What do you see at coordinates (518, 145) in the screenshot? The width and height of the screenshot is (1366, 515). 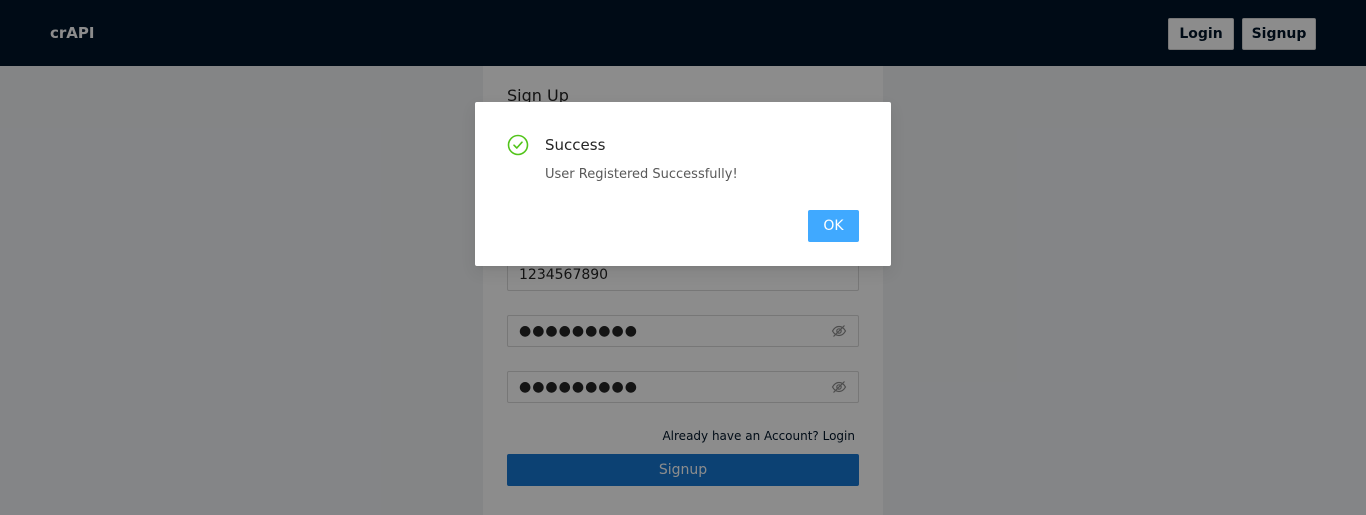 I see `check-circle-icon` at bounding box center [518, 145].